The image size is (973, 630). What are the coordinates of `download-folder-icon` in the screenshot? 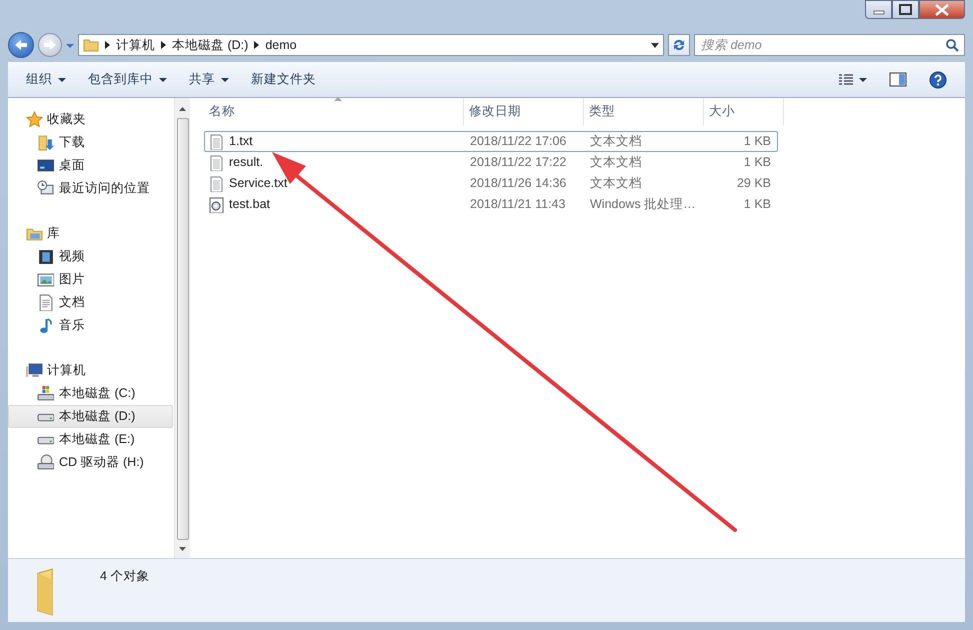 It's located at (45, 142).